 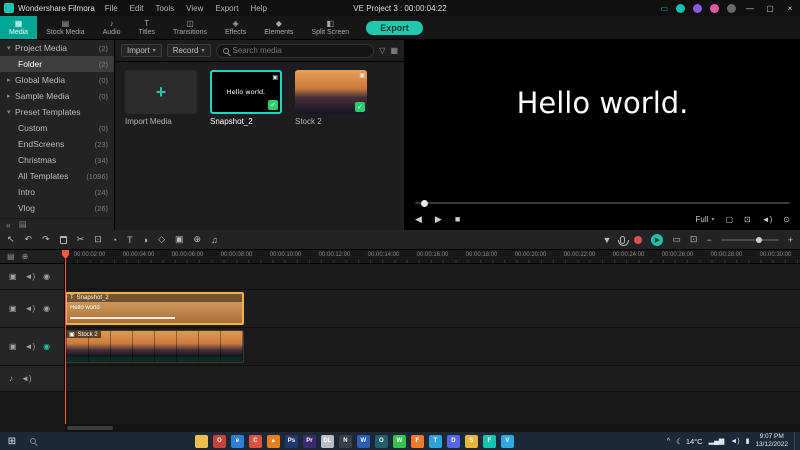 What do you see at coordinates (424, 203) in the screenshot?
I see `seek-handle` at bounding box center [424, 203].